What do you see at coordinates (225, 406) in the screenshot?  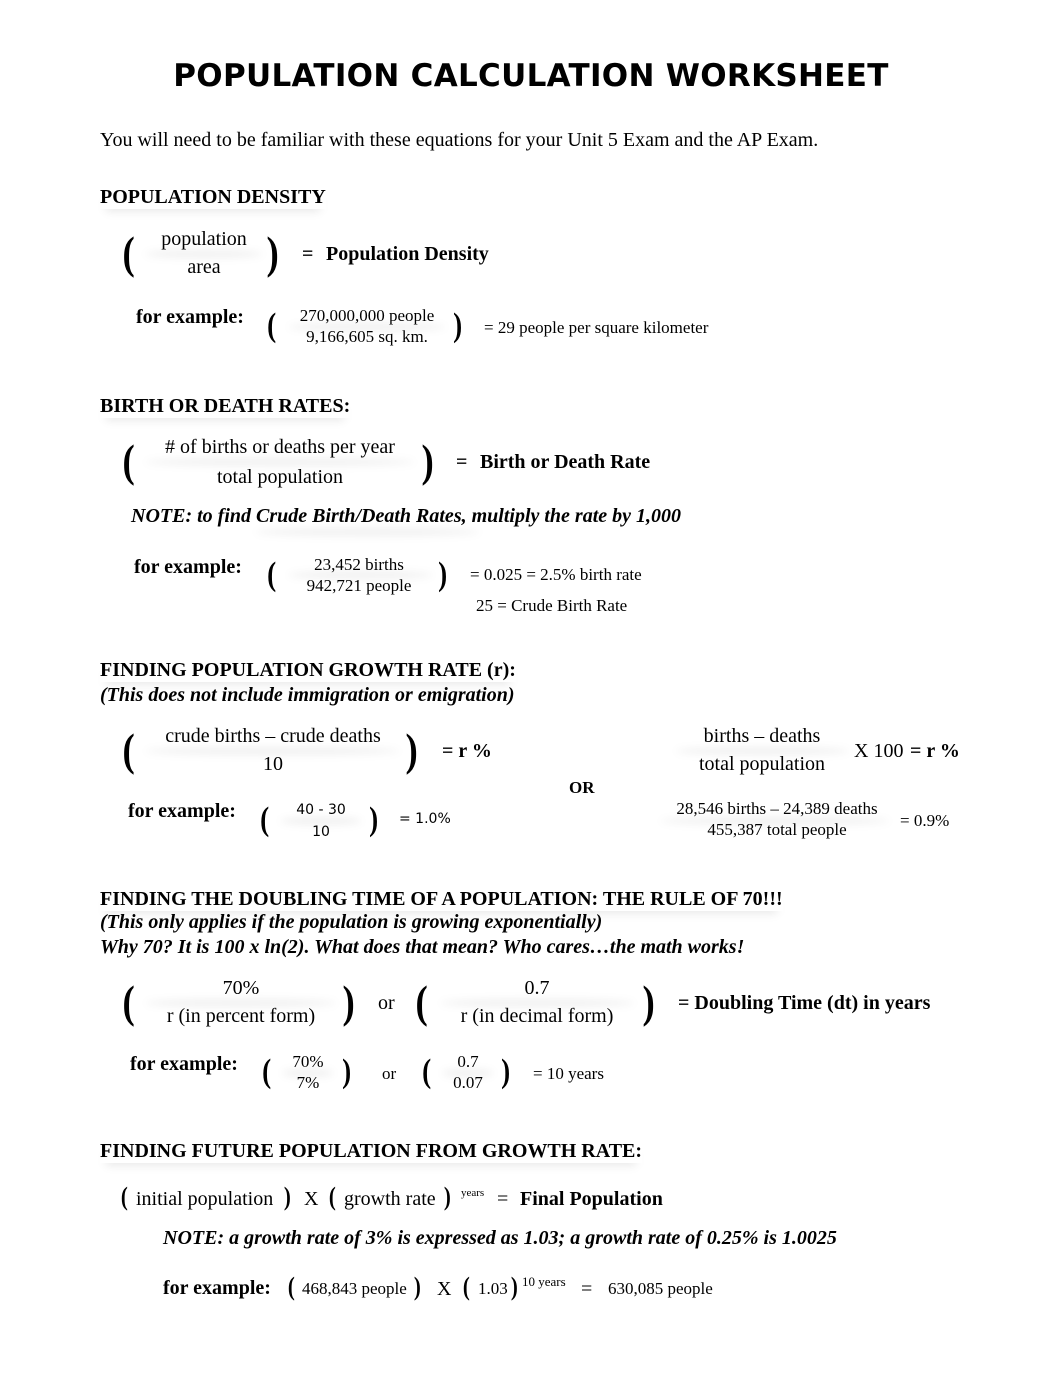 I see `section-heading-rates: BIRTH OR DEATH RATES:` at bounding box center [225, 406].